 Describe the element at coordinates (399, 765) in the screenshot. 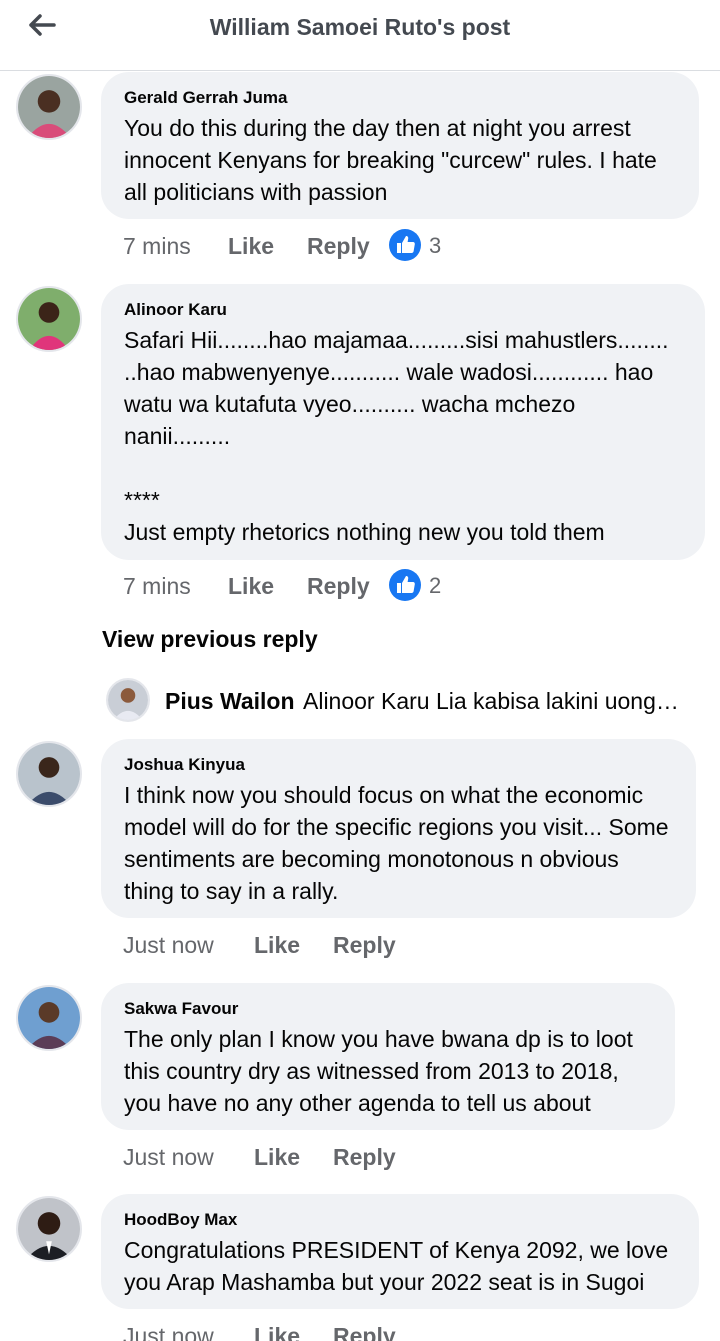

I see `comment-author: Joshua Kinyua` at that location.